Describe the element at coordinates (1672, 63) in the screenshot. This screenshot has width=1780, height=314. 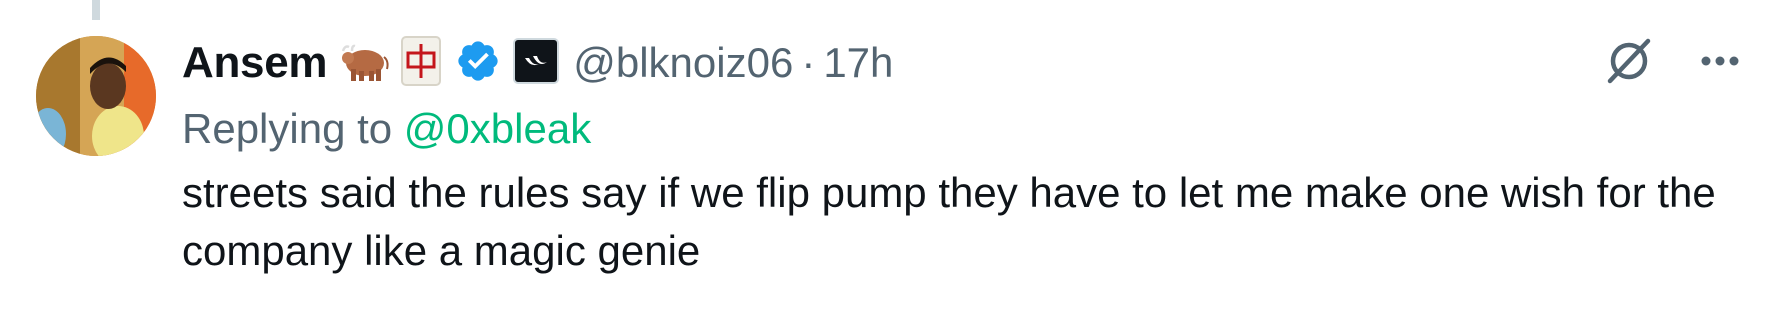
I see `header-actions` at that location.